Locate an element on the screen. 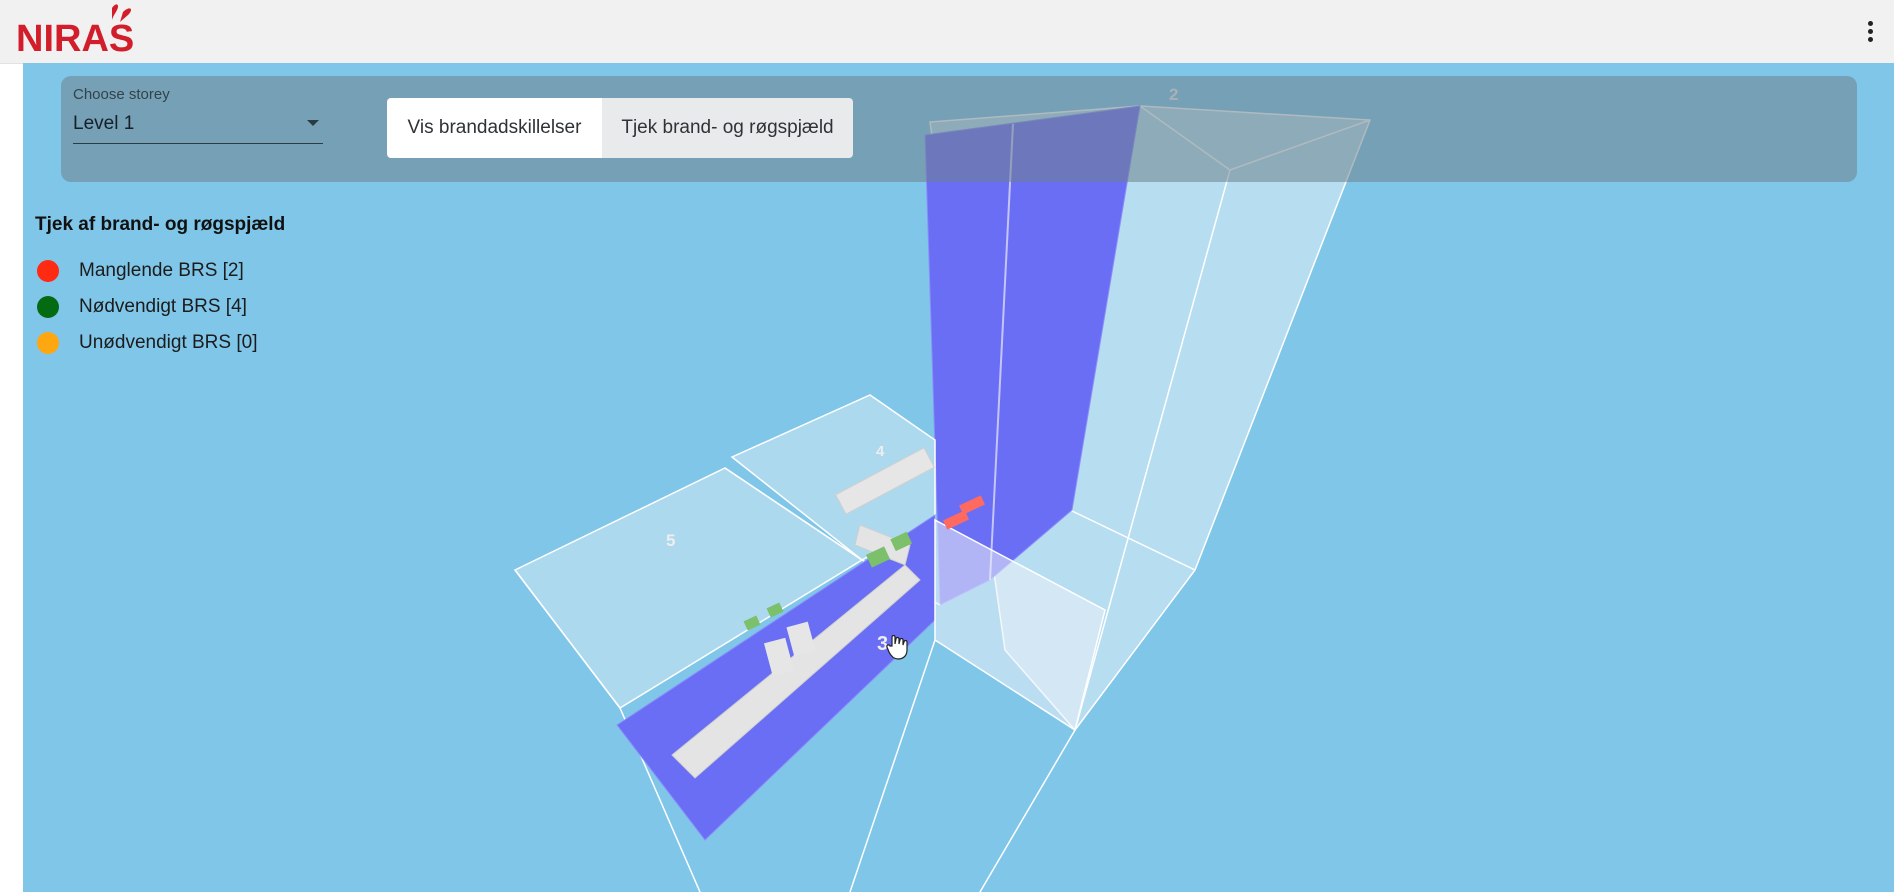  storey-select-underline is located at coordinates (198, 143).